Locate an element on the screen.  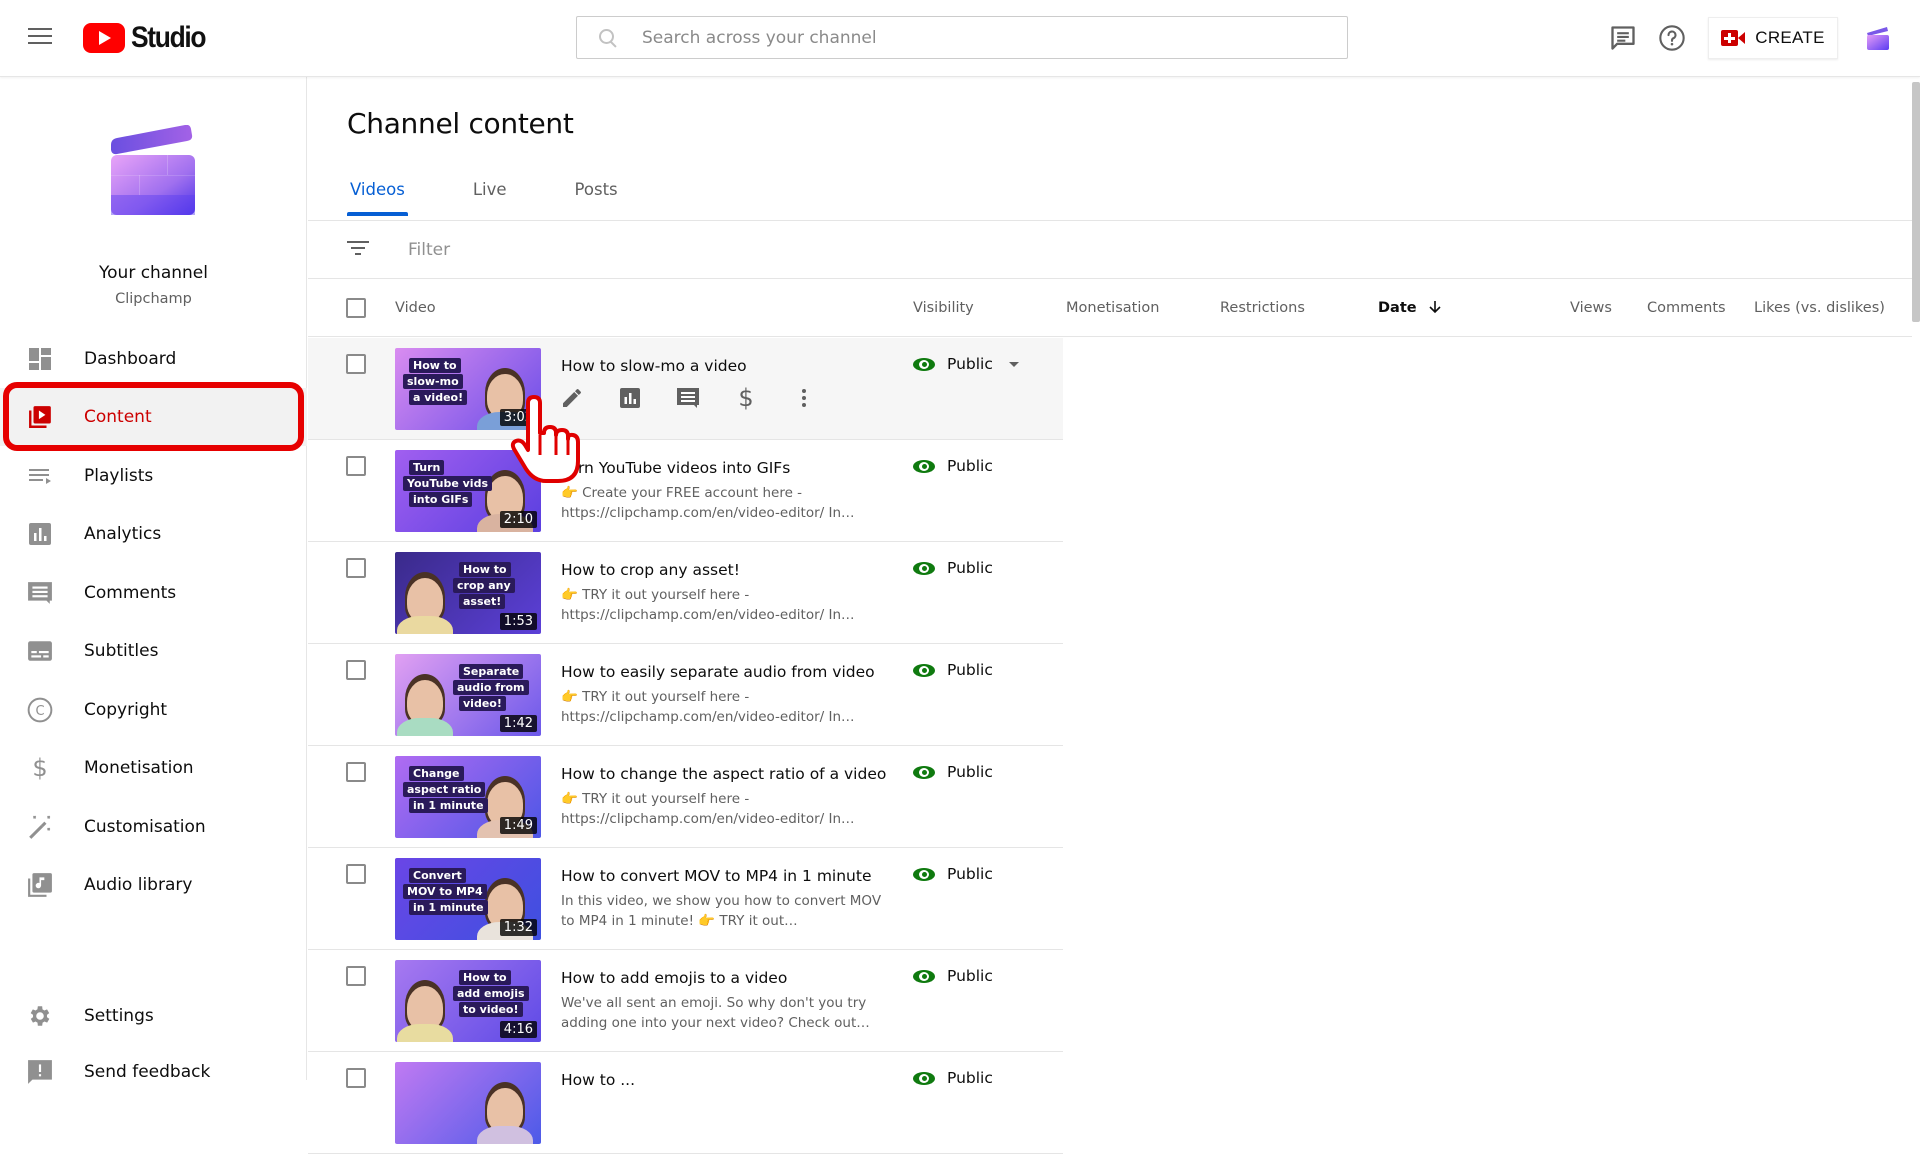
filter-icon is located at coordinates (358, 250).